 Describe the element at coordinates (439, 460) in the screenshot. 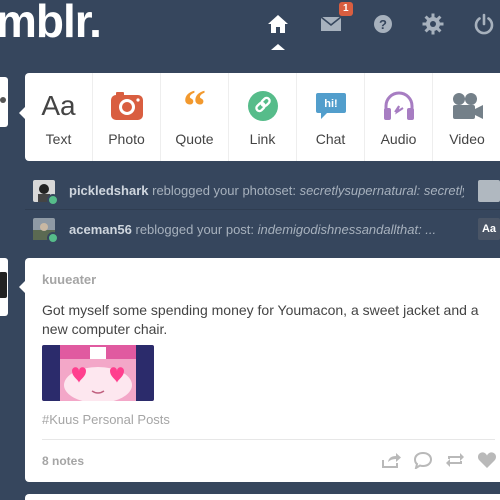

I see `post-actions` at that location.